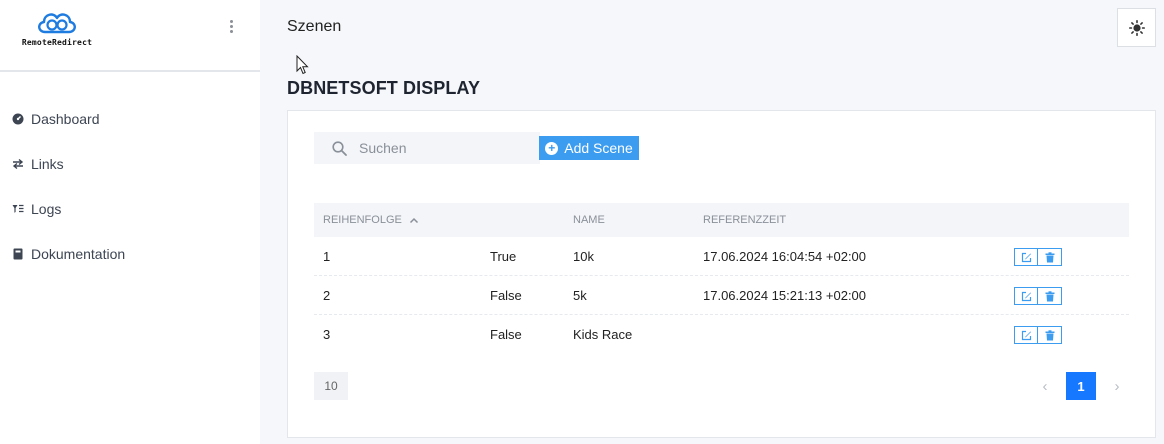 The height and width of the screenshot is (444, 1164). I want to click on add-scene-button: + Add Scene, so click(589, 148).